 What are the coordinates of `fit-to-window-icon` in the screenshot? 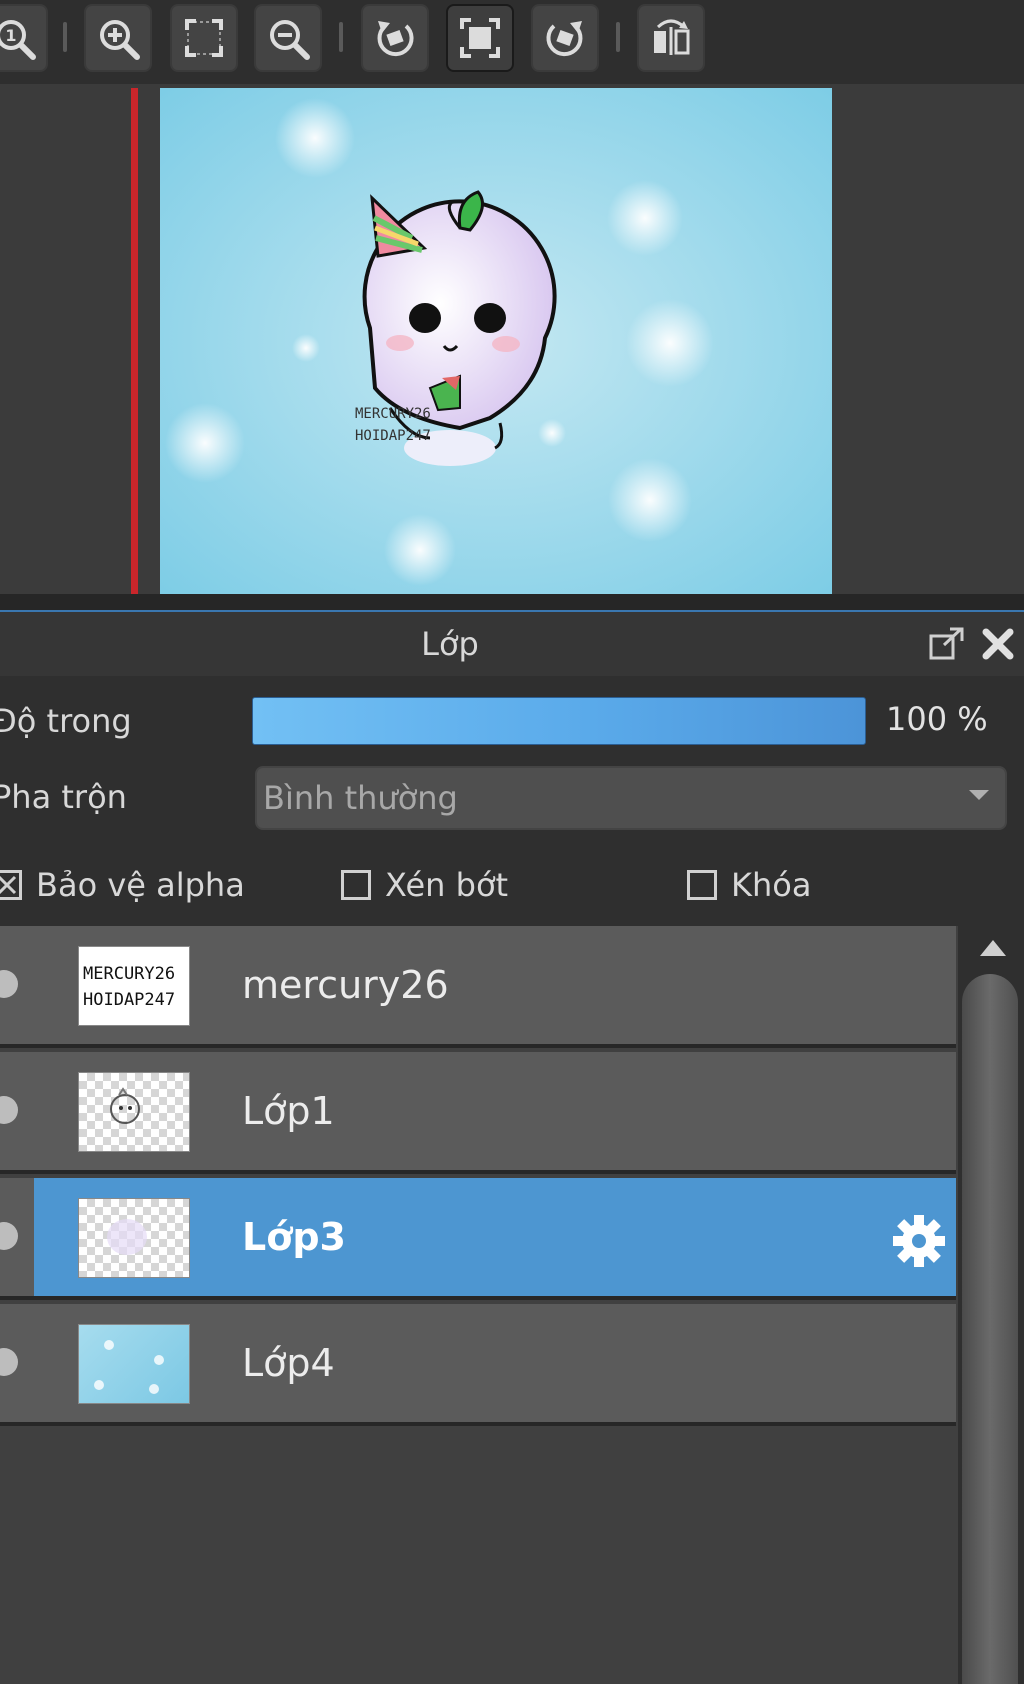 It's located at (204, 38).